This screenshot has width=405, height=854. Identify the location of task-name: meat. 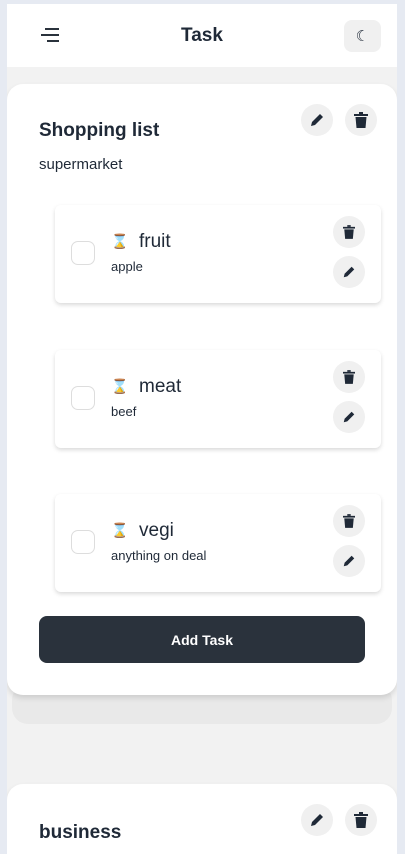
(160, 386).